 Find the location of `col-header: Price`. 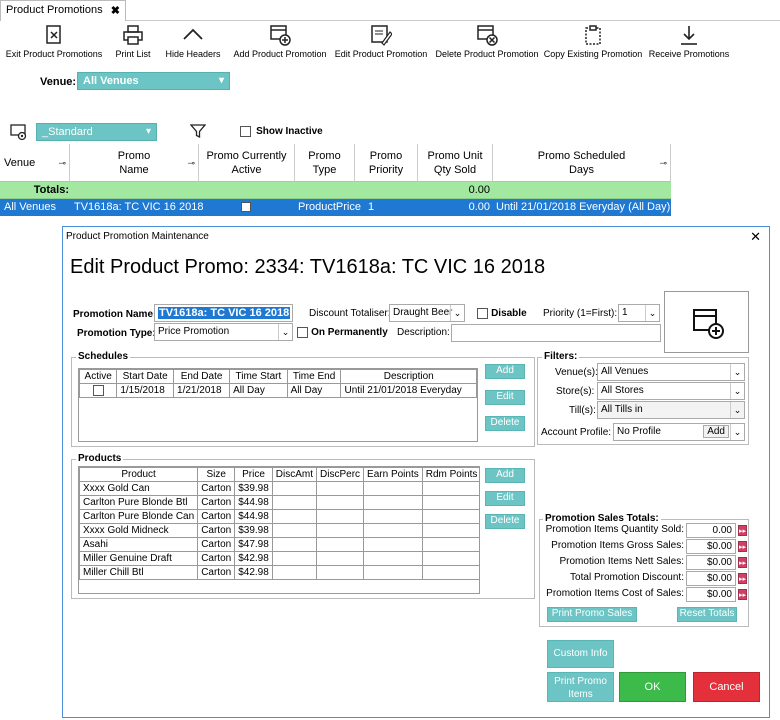

col-header: Price is located at coordinates (253, 474).